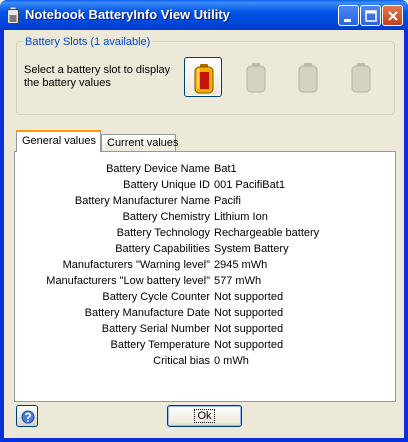 The width and height of the screenshot is (408, 442). What do you see at coordinates (162, 249) in the screenshot?
I see `row-label: Battery Capabilities` at bounding box center [162, 249].